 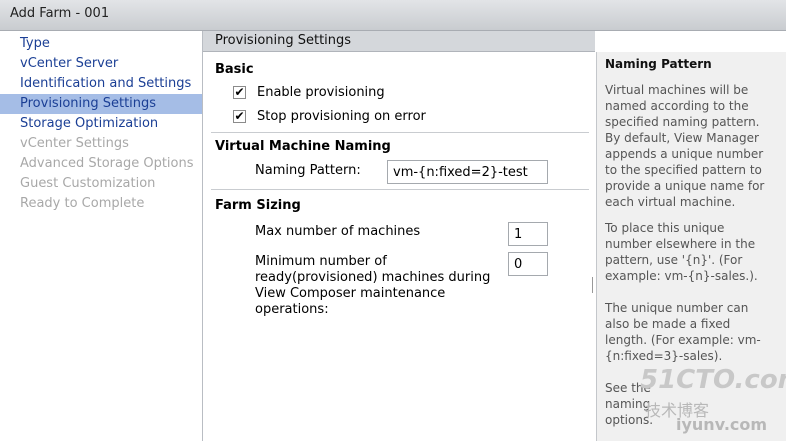 I want to click on nav-item-storage-optimization: Storage Optimization, so click(x=101, y=124).